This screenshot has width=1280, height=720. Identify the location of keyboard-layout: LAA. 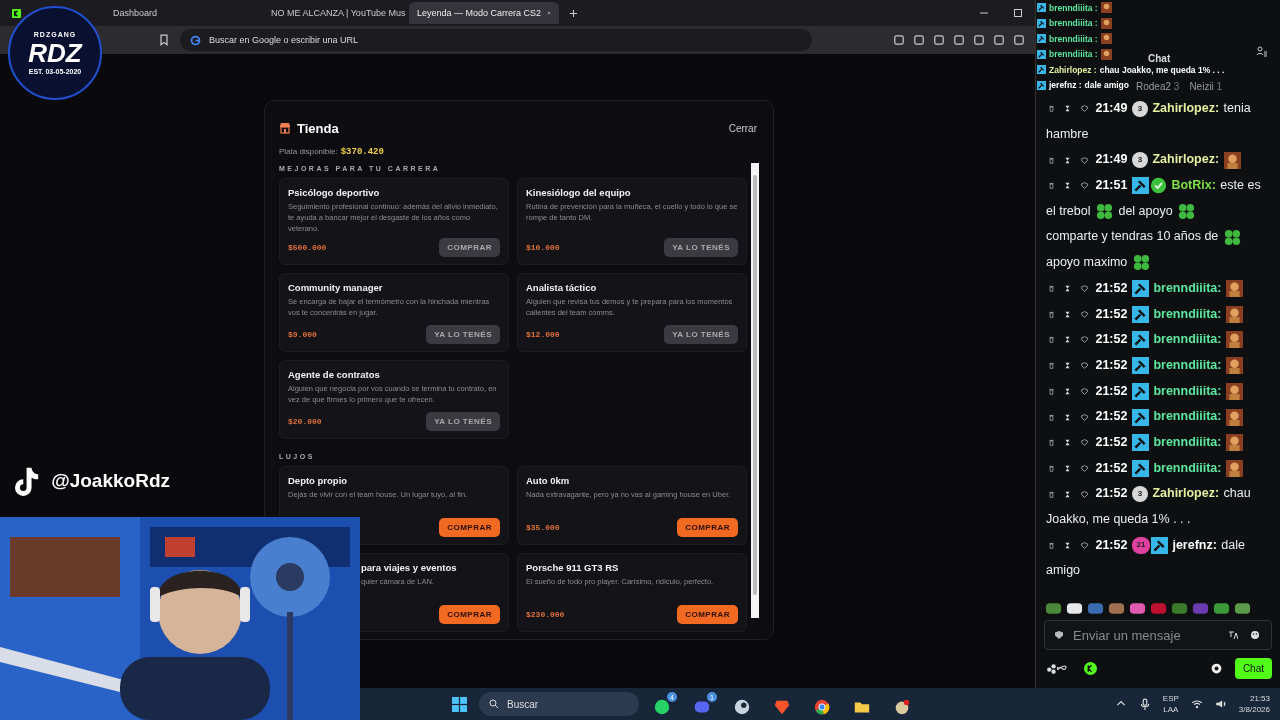
(1171, 709).